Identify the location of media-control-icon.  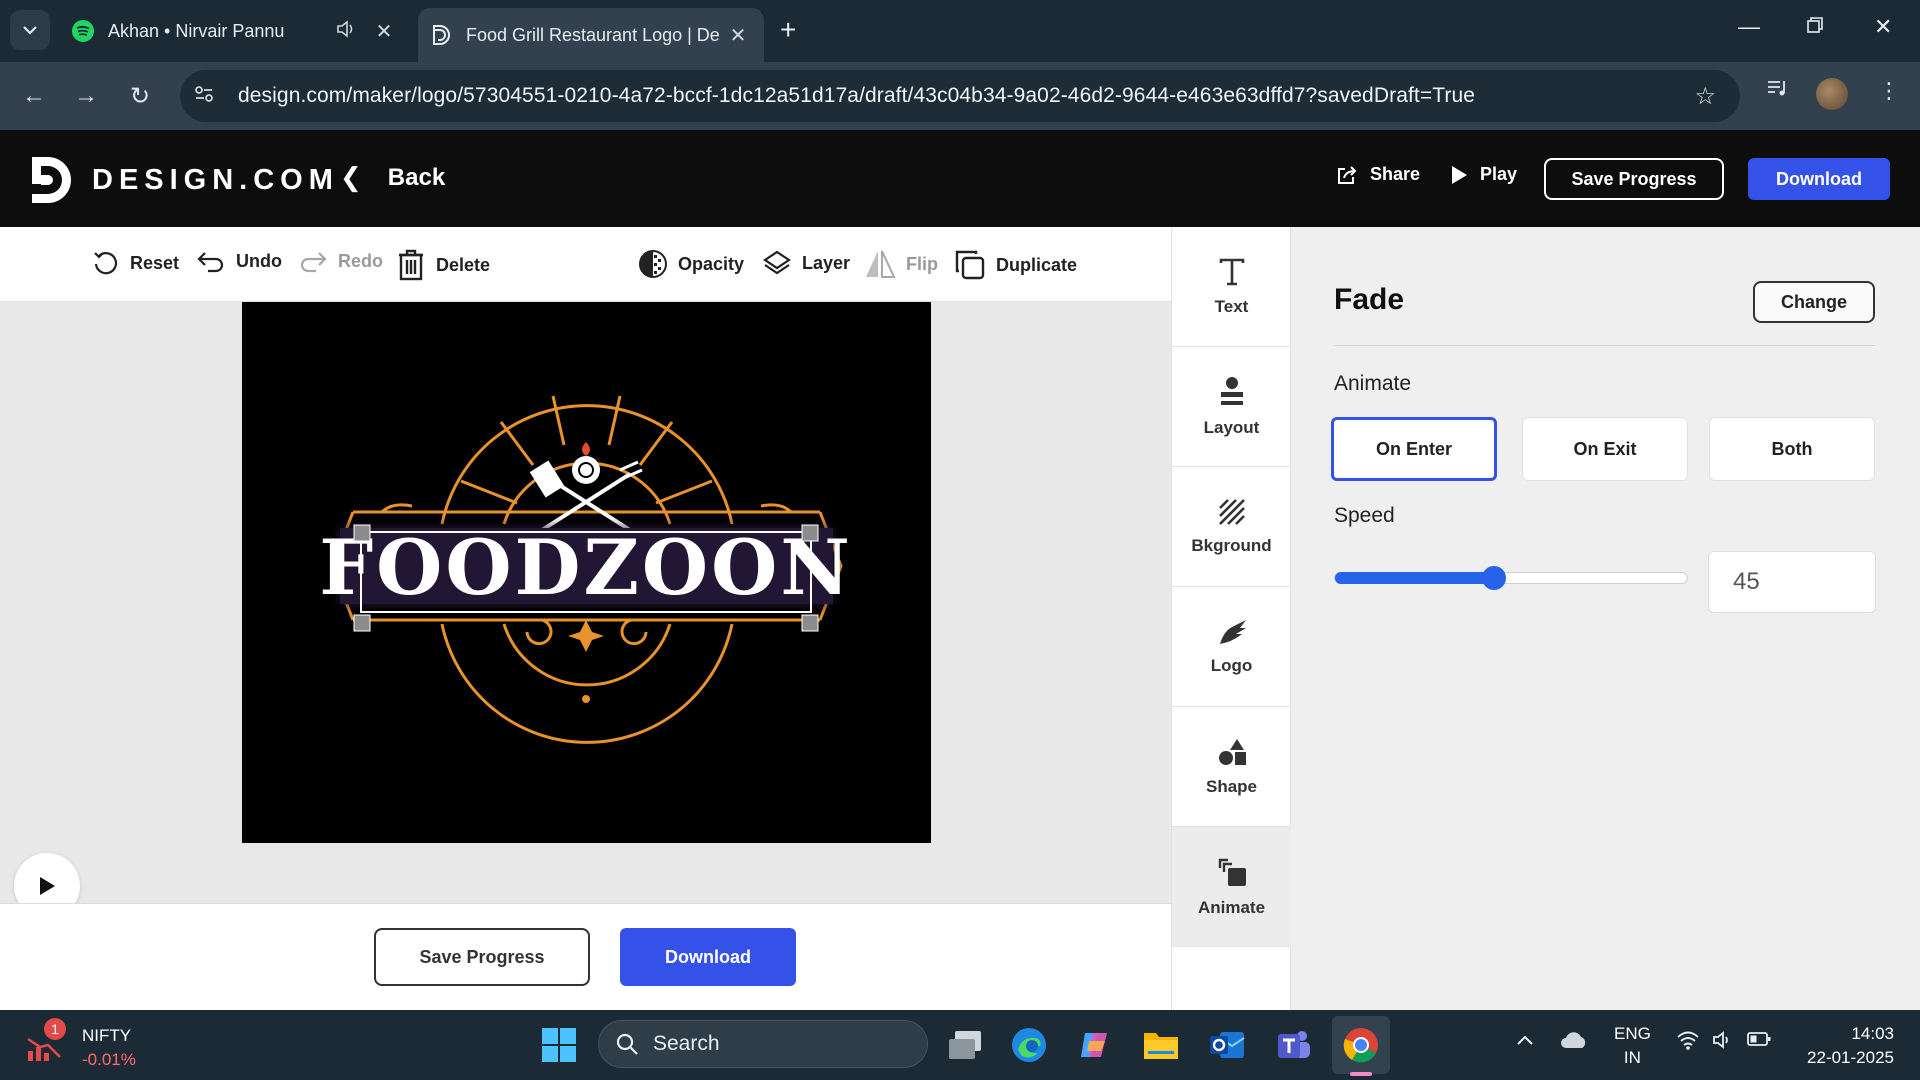
(1778, 91).